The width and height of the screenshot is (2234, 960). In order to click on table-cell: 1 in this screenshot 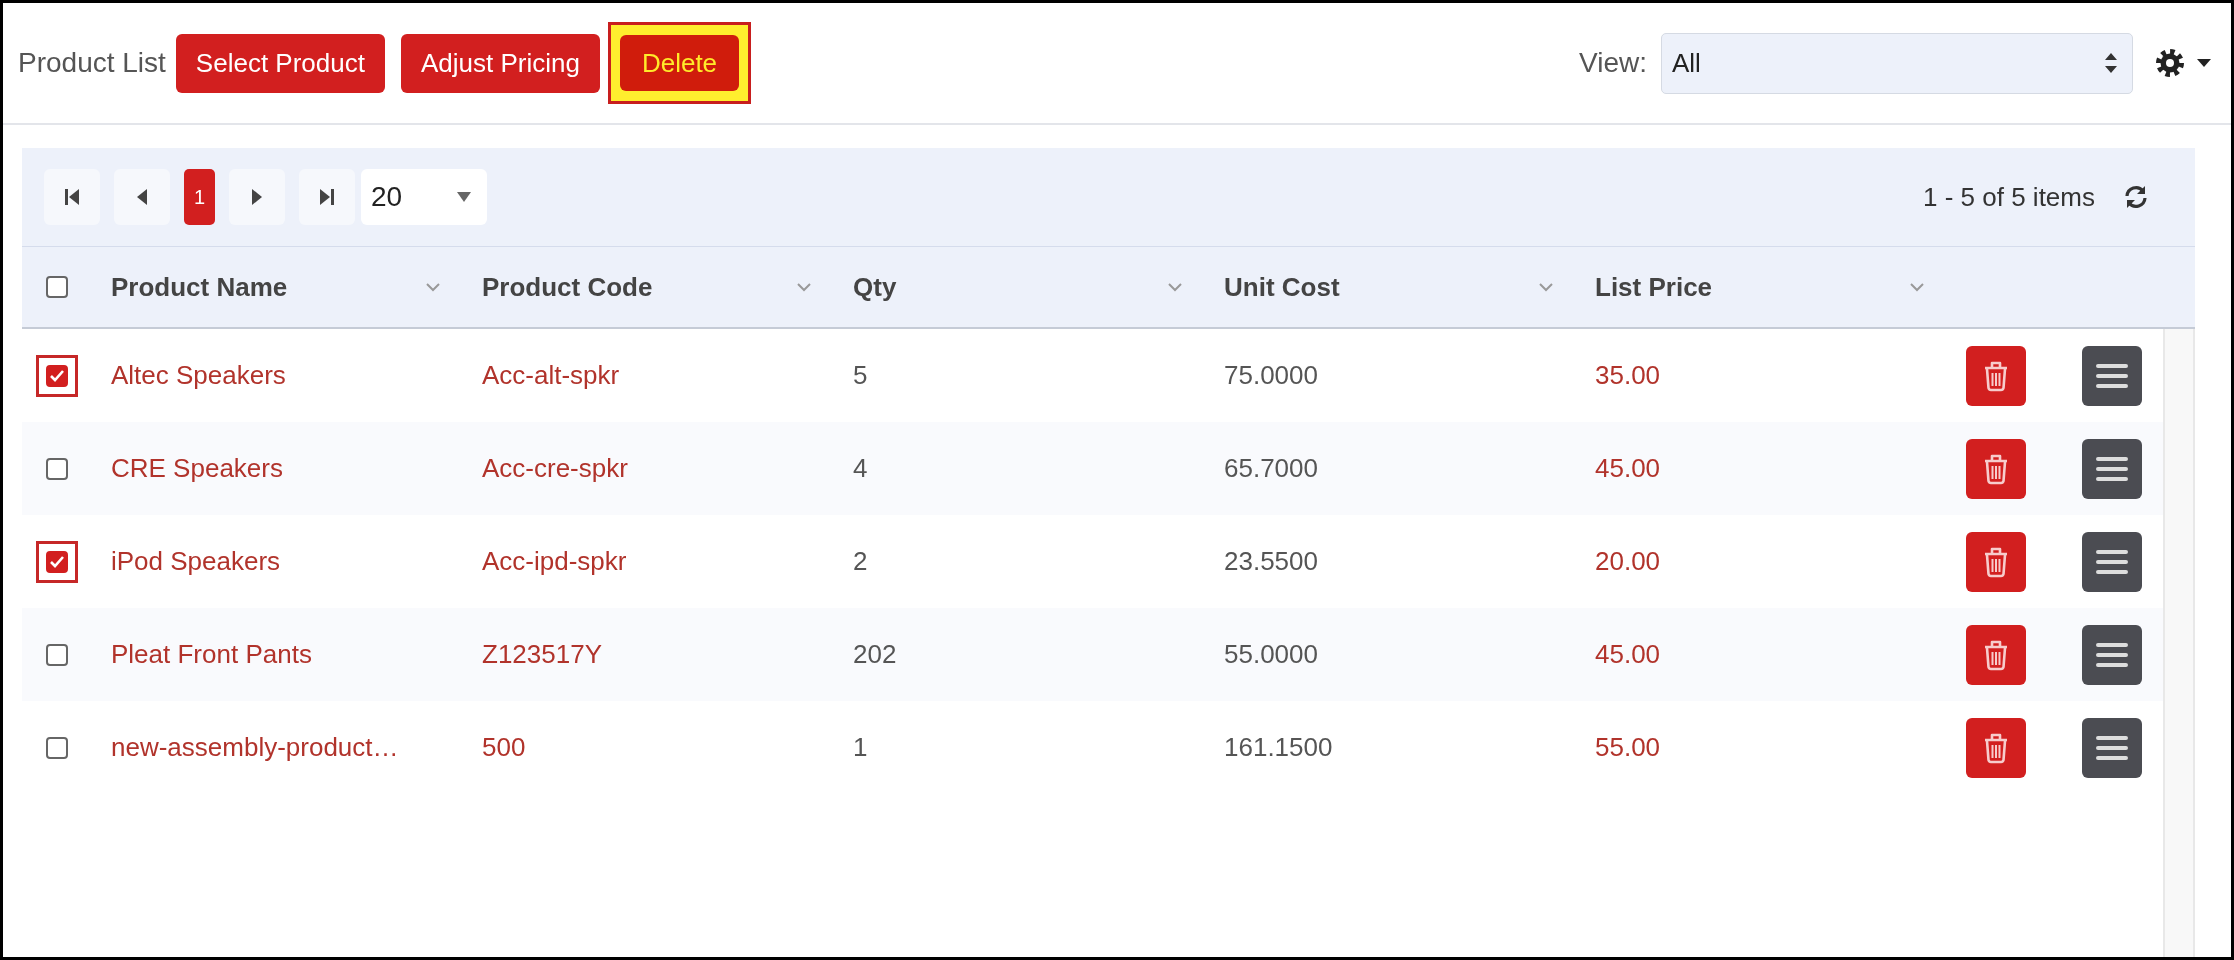, I will do `click(860, 747)`.